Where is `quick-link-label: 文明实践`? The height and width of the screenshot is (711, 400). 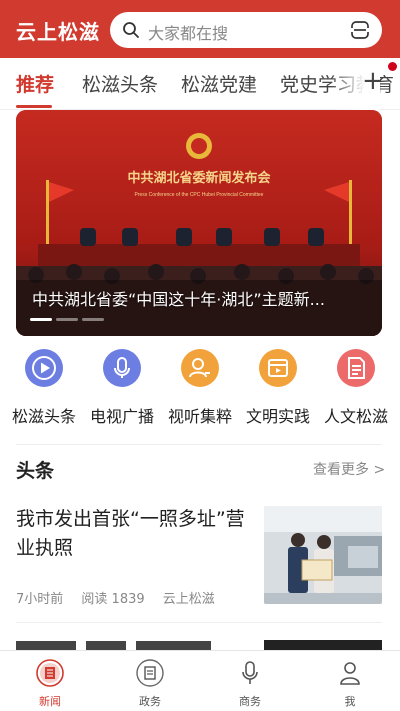 quick-link-label: 文明实践 is located at coordinates (277, 416).